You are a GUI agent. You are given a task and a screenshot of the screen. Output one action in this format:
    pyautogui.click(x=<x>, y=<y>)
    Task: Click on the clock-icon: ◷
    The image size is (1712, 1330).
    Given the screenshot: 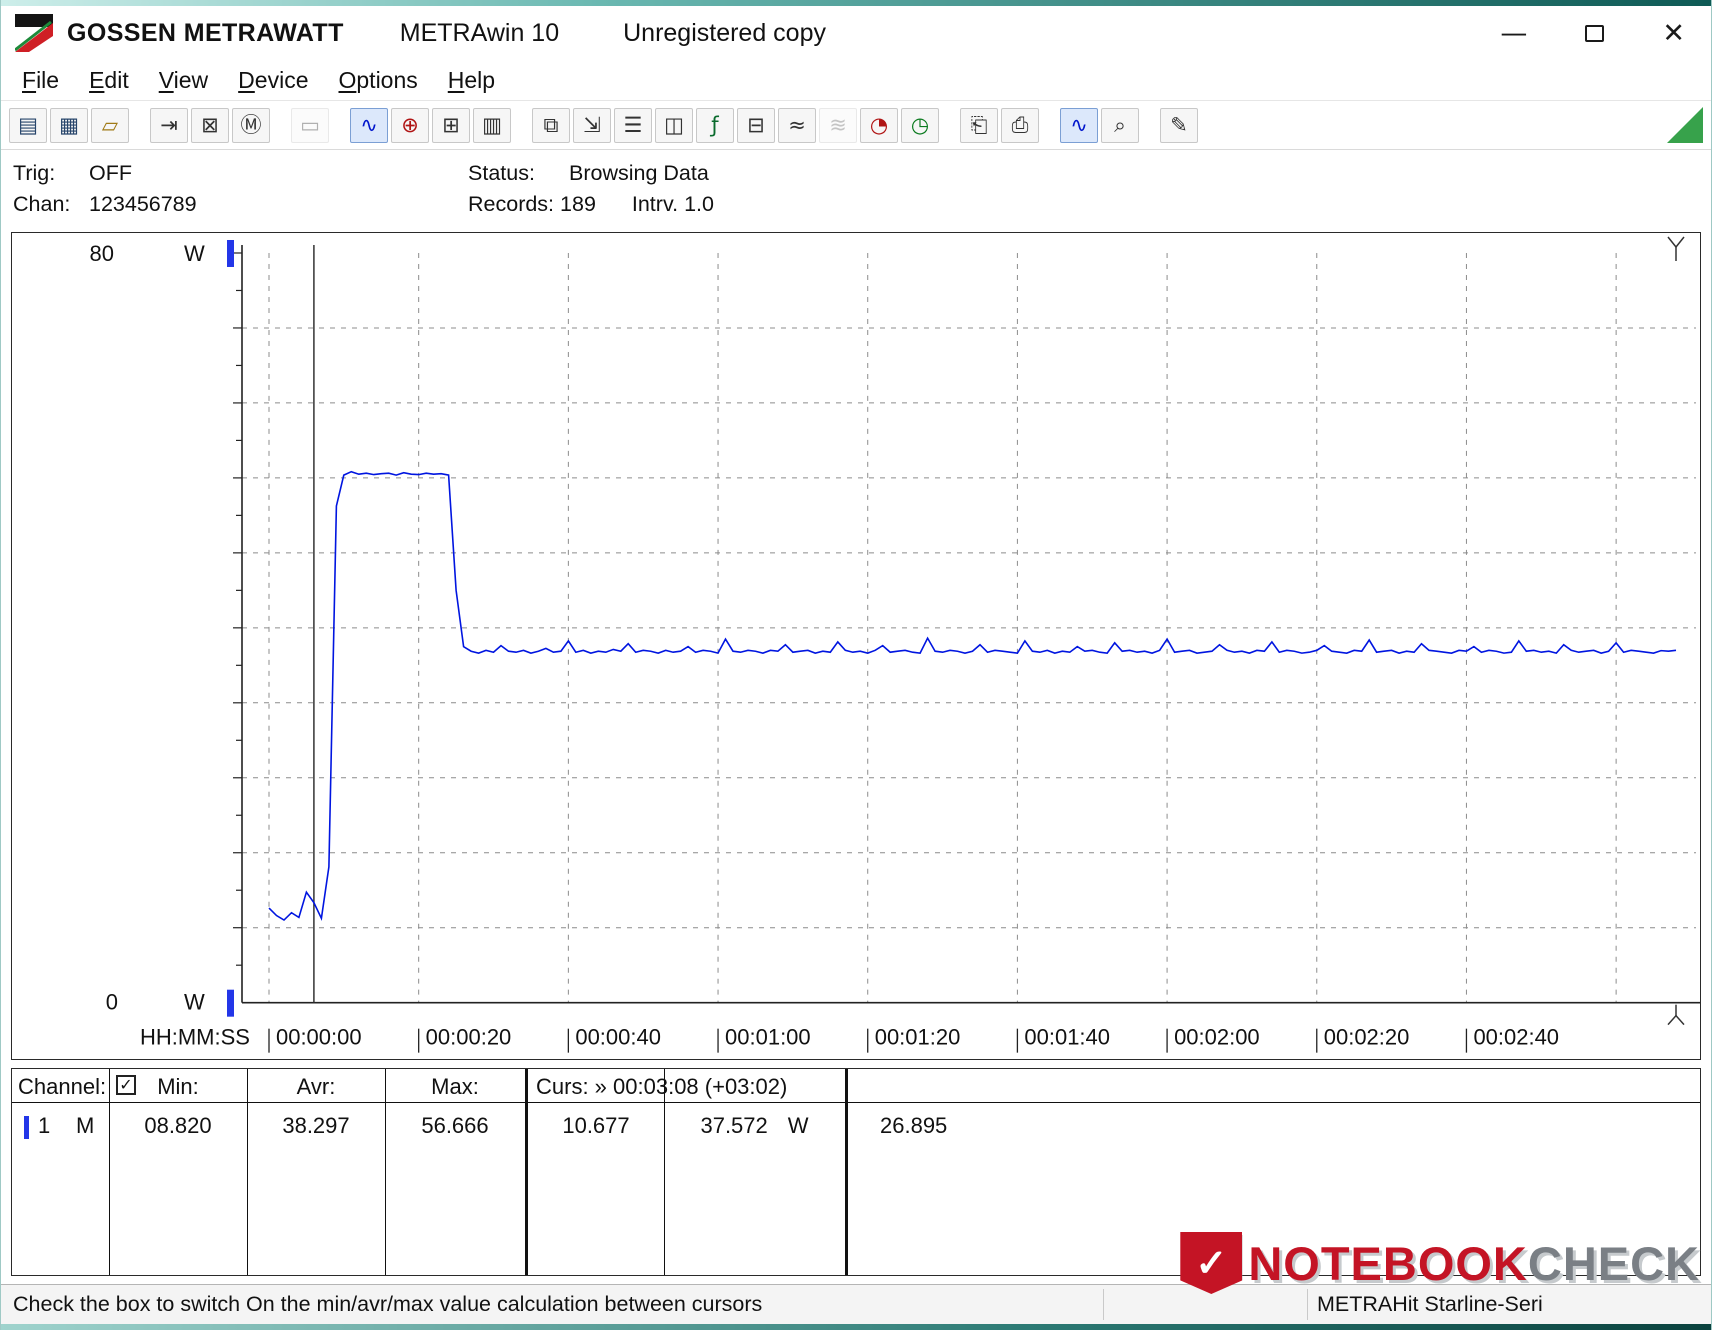 What is the action you would take?
    pyautogui.click(x=920, y=124)
    